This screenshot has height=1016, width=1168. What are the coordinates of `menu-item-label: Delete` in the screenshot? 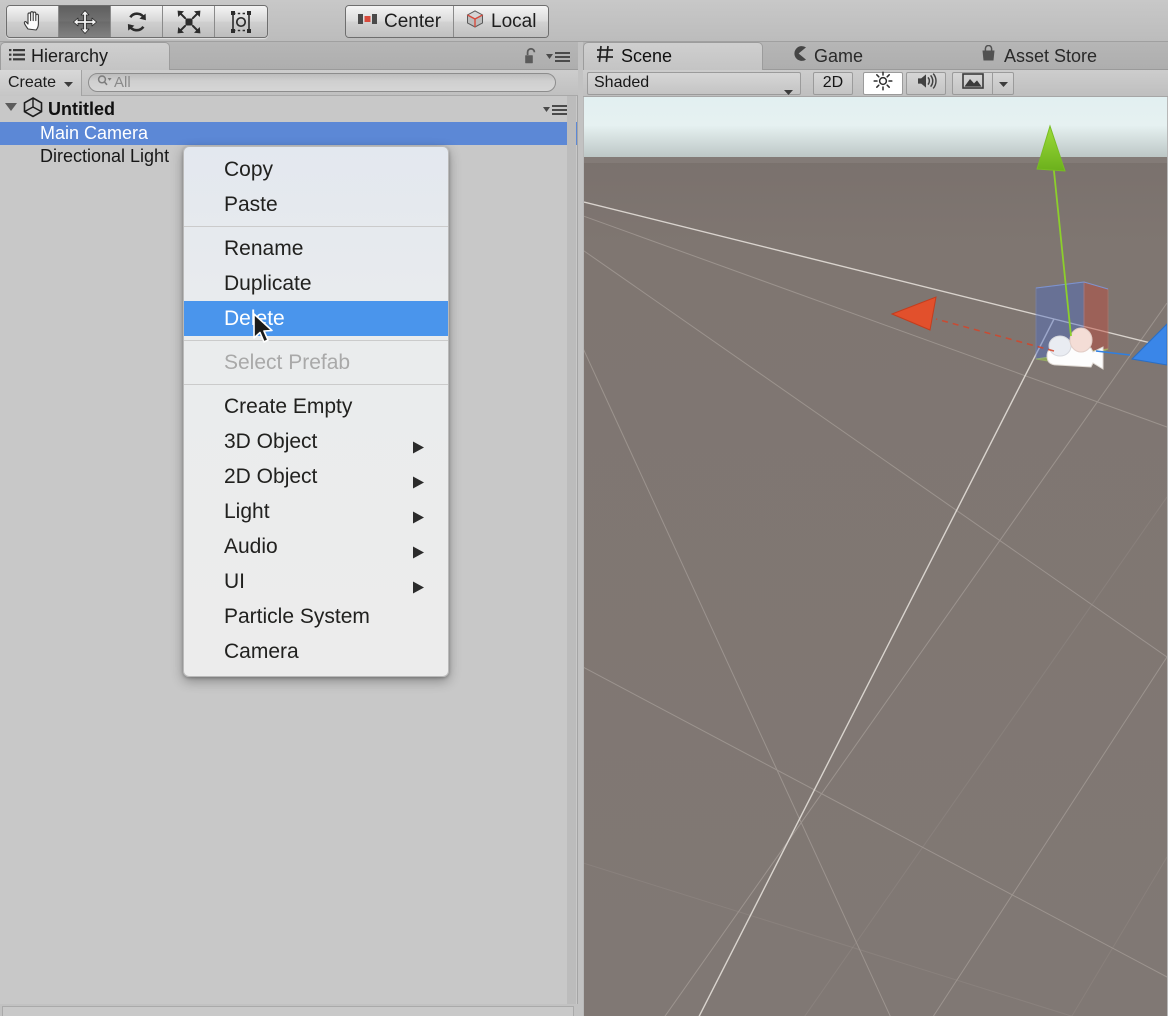 It's located at (254, 318).